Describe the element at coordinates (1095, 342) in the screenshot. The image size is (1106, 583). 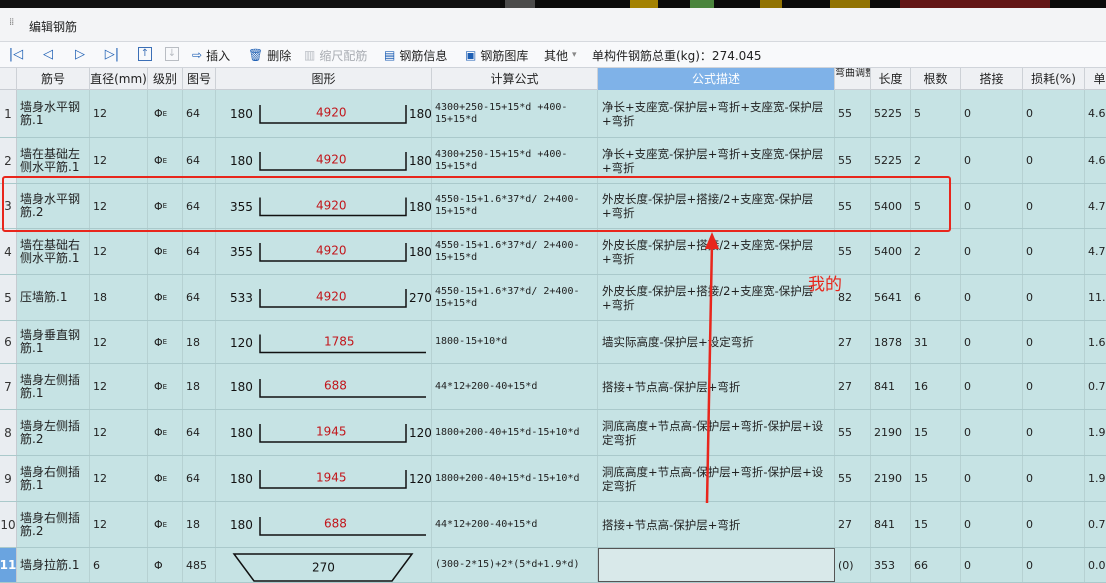
I see `unit-cell: 1.66` at that location.